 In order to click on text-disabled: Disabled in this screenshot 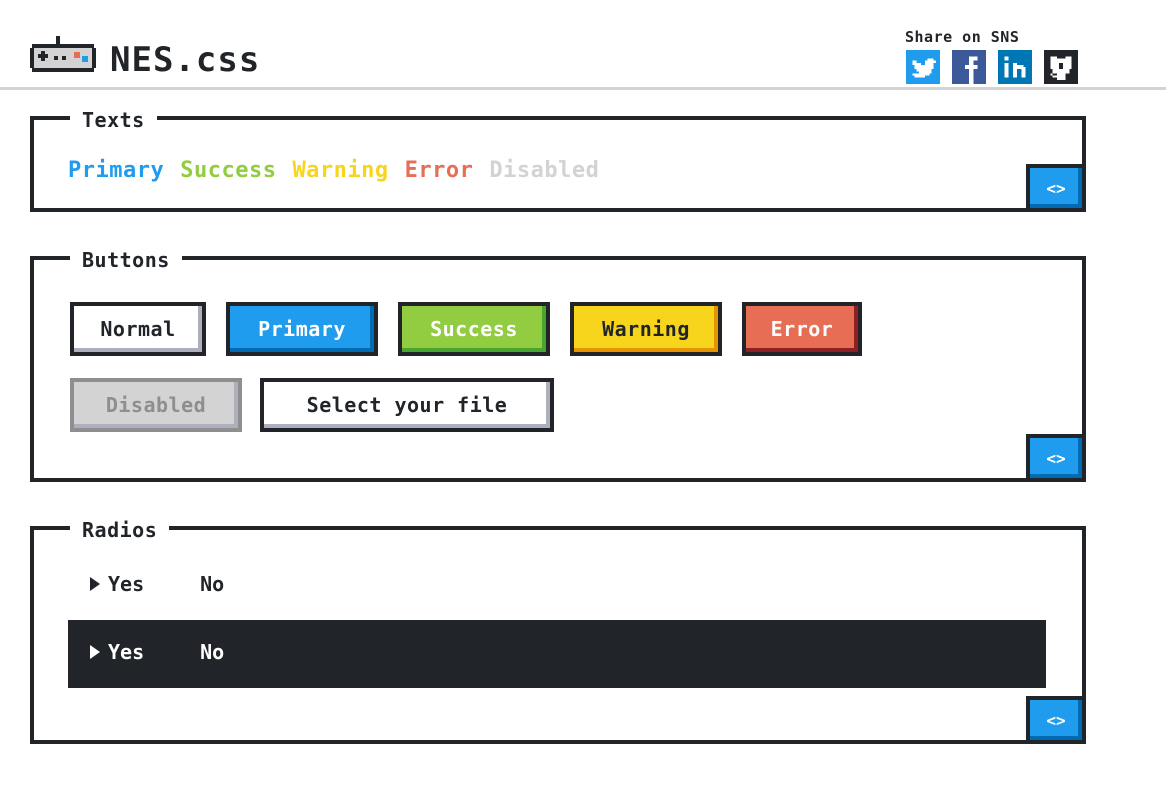, I will do `click(544, 170)`.